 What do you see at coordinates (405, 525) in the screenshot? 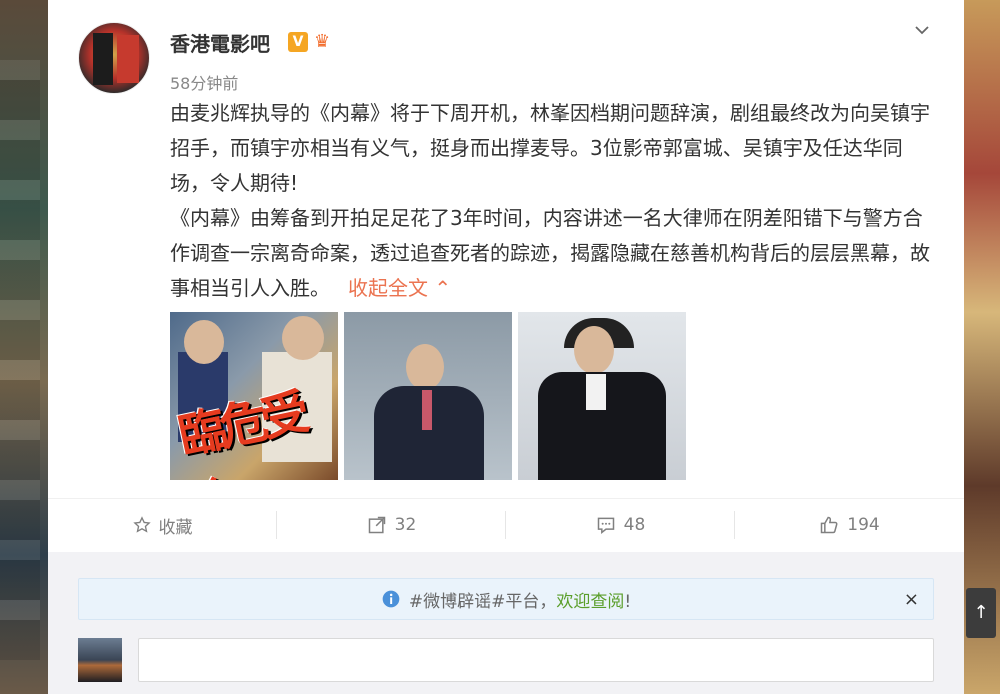
I see `repost-count: 32` at bounding box center [405, 525].